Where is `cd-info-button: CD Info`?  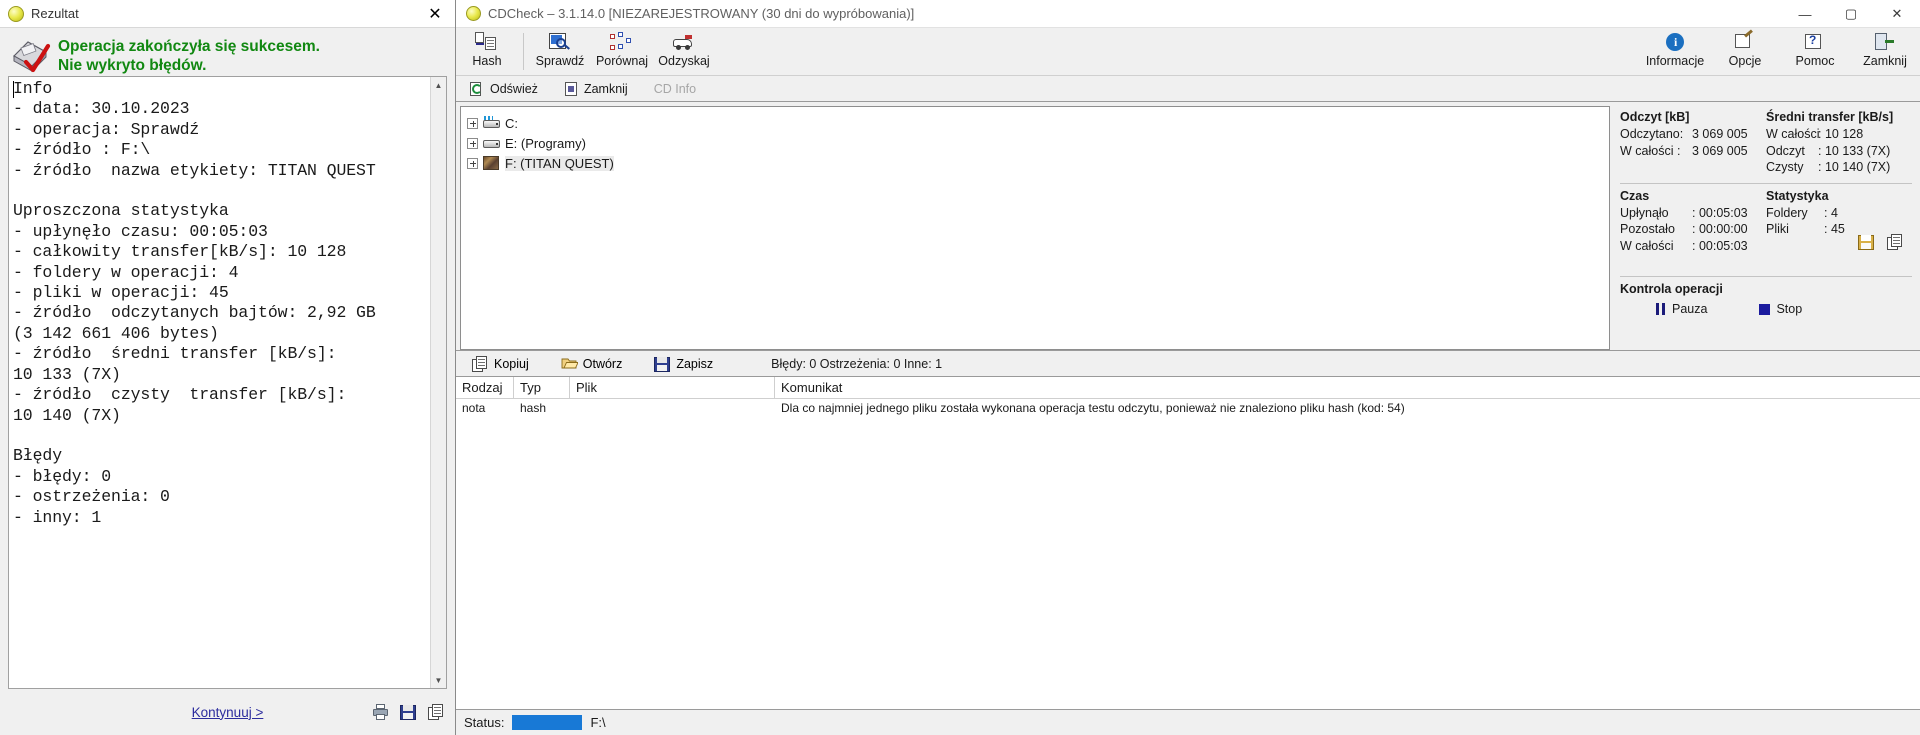
cd-info-button: CD Info is located at coordinates (675, 89).